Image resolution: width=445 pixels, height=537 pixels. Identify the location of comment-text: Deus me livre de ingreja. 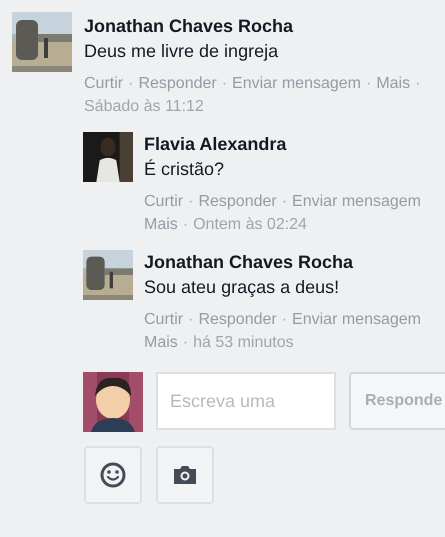
(182, 51).